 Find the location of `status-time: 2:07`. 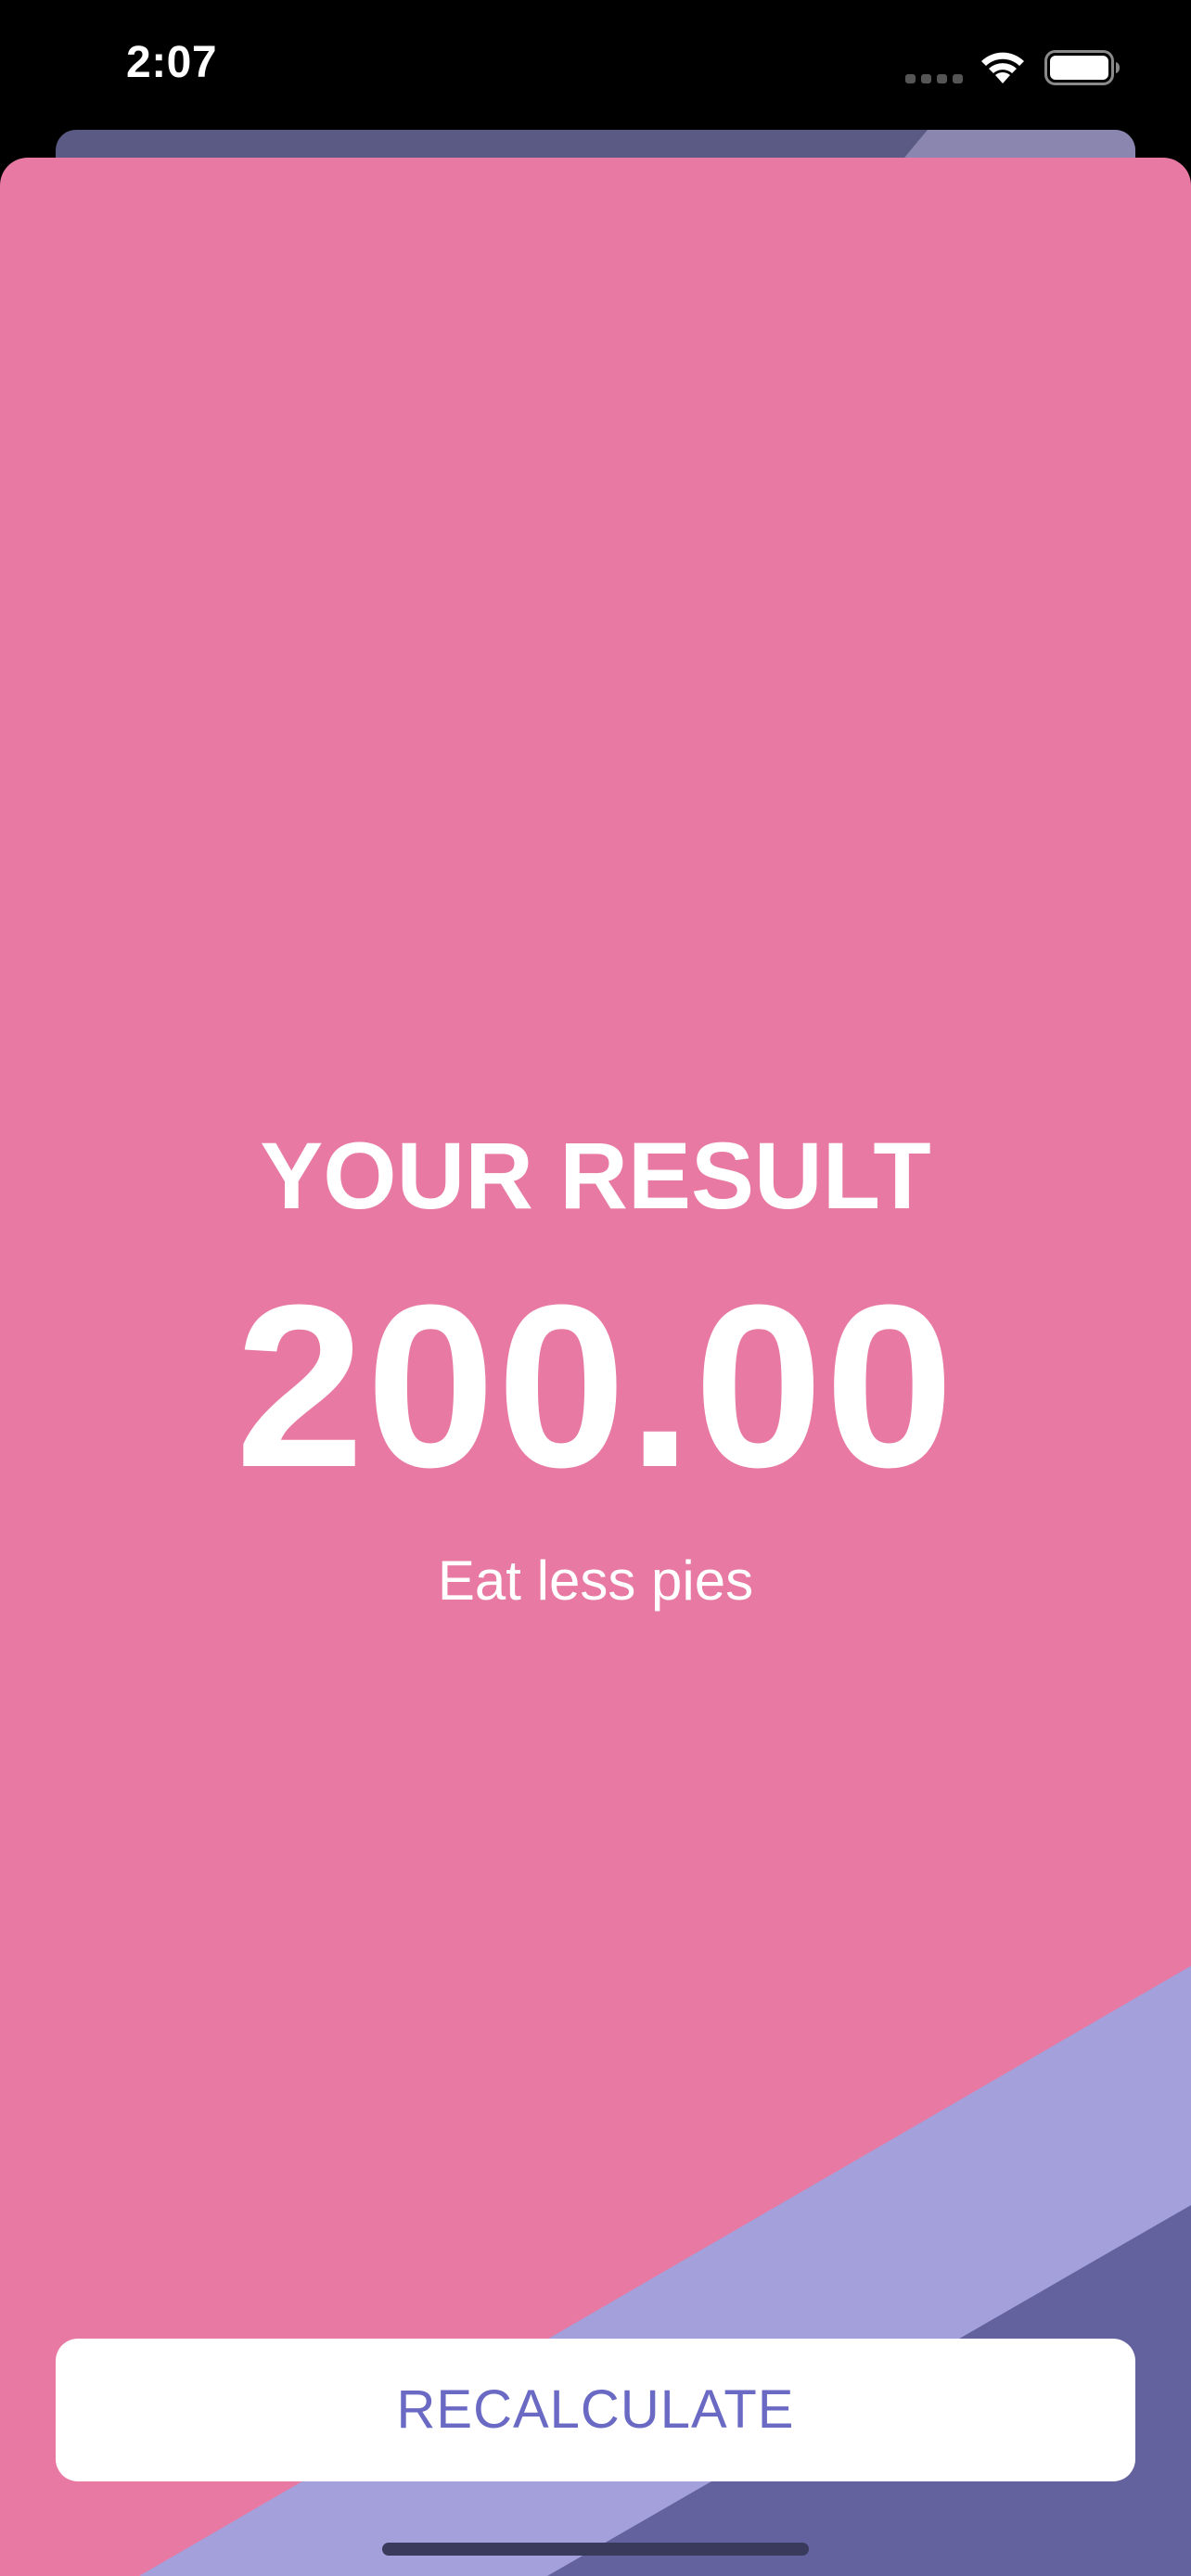

status-time: 2:07 is located at coordinates (172, 62).